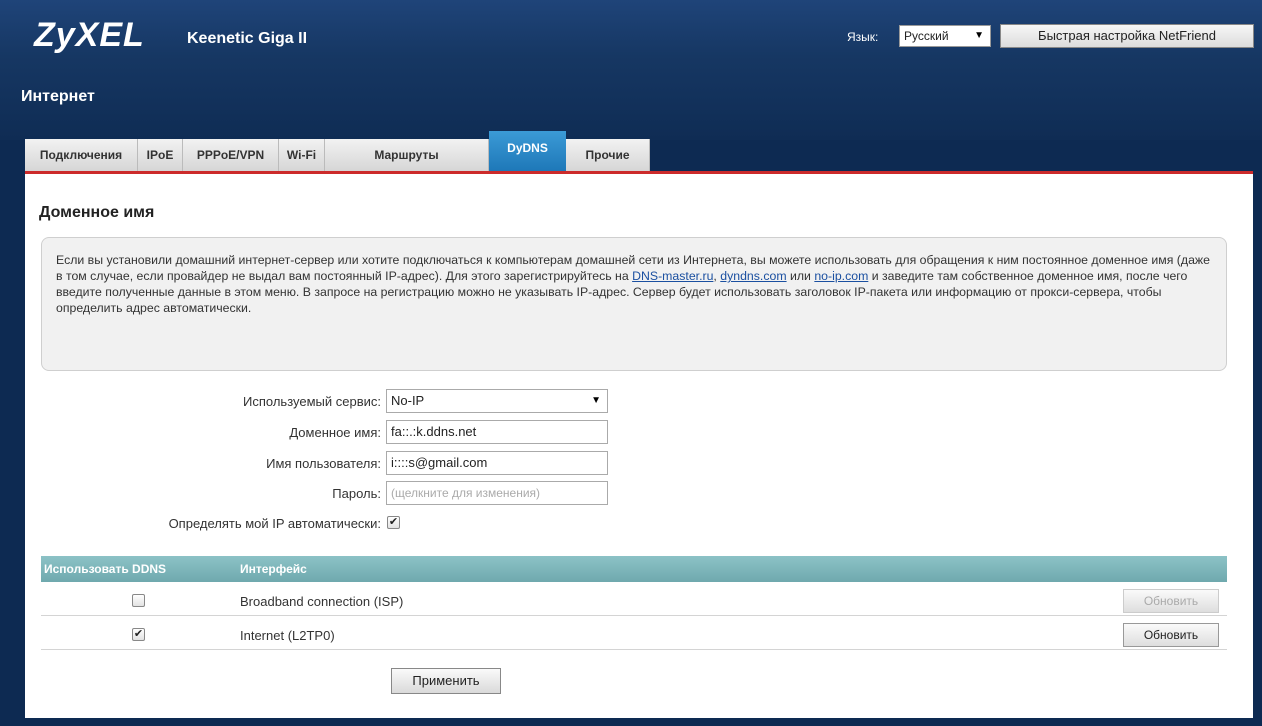 This screenshot has height=726, width=1262. I want to click on table-row: Broadband connection (ISP) Обновить, so click(634, 601).